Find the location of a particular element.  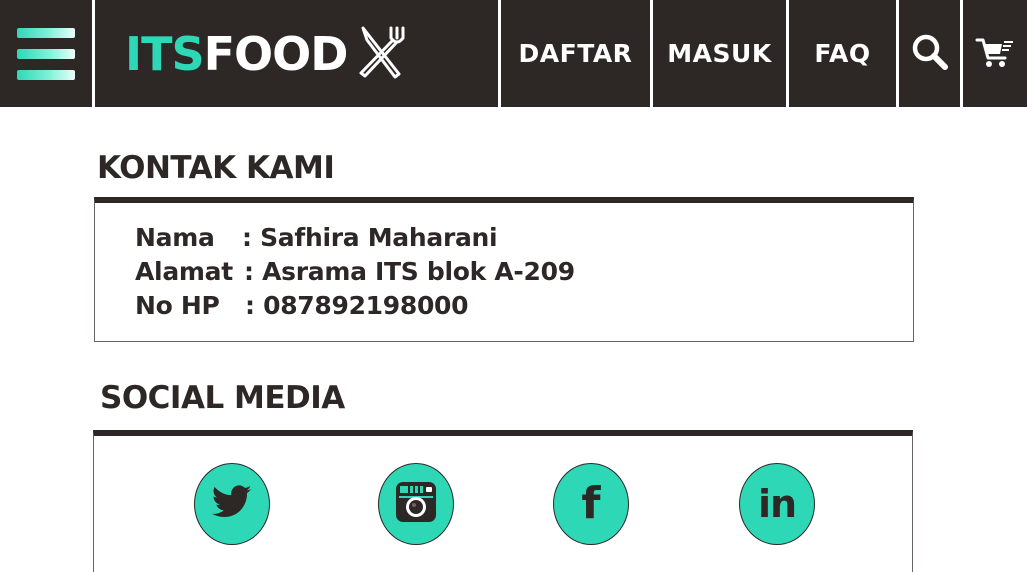

search-button is located at coordinates (929, 53).